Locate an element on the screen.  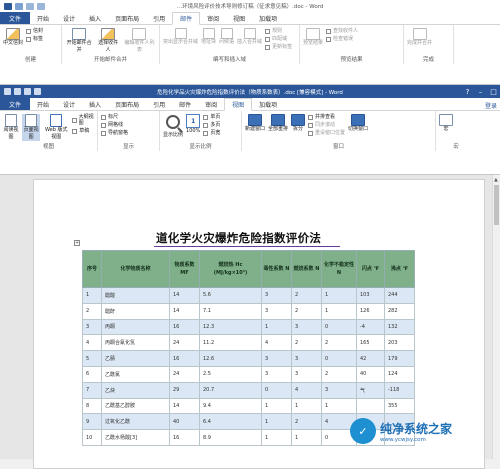
vertical-scrollbar: ▲ is located at coordinates (496, 317).